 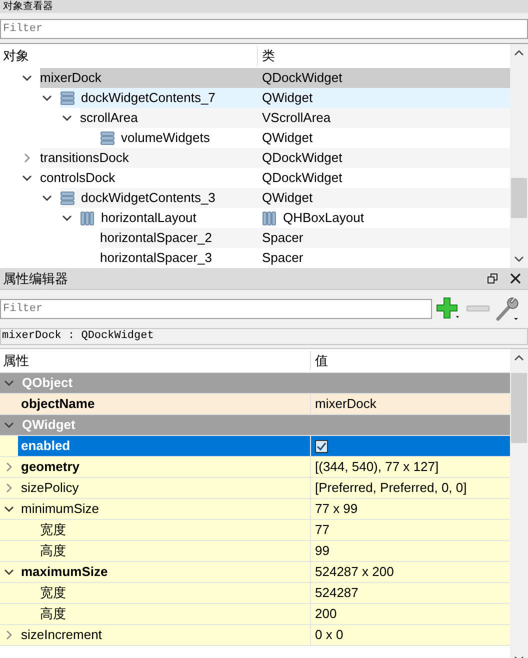 I want to click on tree-row-highlight: mixerDock, so click(x=149, y=78).